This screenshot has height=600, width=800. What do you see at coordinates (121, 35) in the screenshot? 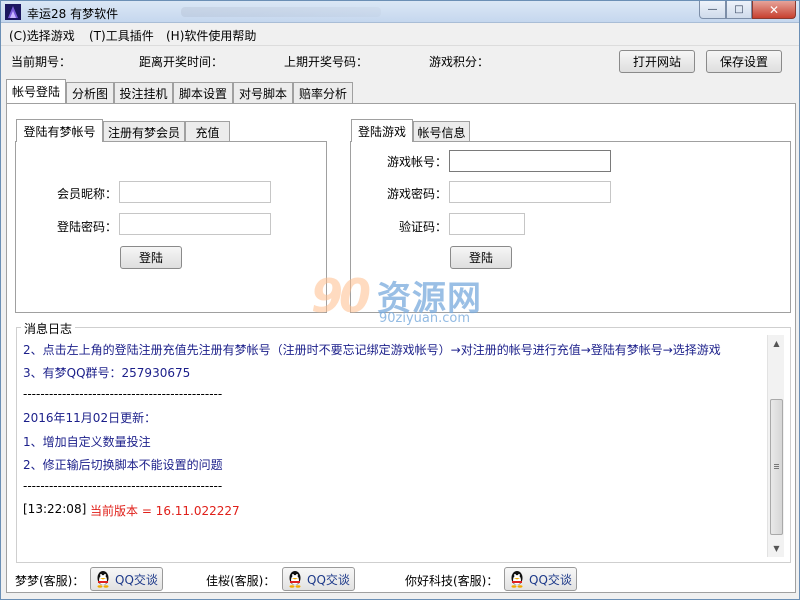
I see `menu-tool-plugins: (T)工具插件` at bounding box center [121, 35].